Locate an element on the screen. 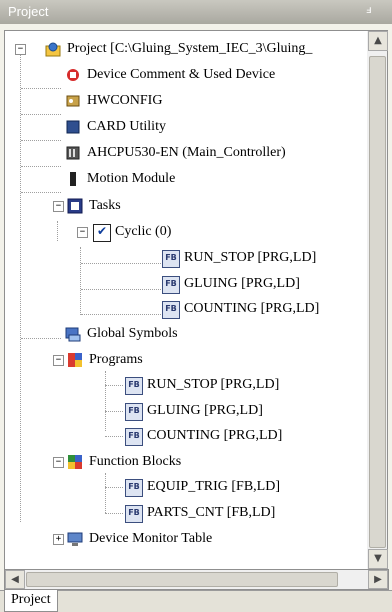 Image resolution: width=392 pixels, height=612 pixels. programs-icon is located at coordinates (75, 360).